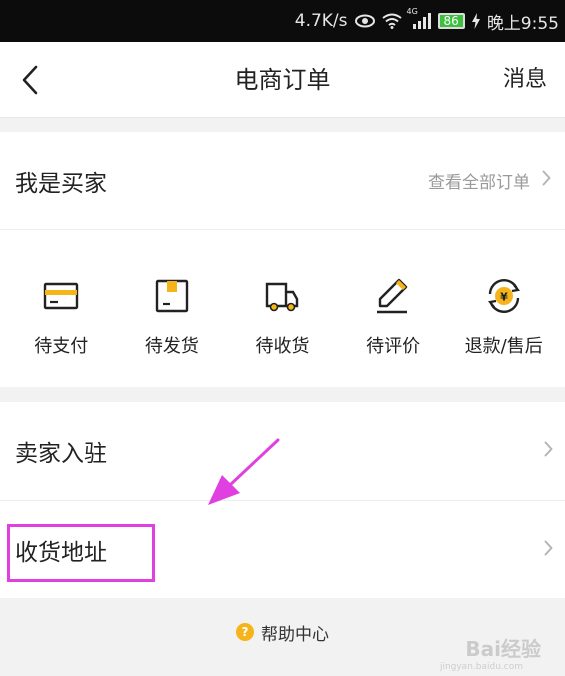 The height and width of the screenshot is (676, 565). What do you see at coordinates (321, 21) in the screenshot?
I see `net-speed: 4.7K/s` at bounding box center [321, 21].